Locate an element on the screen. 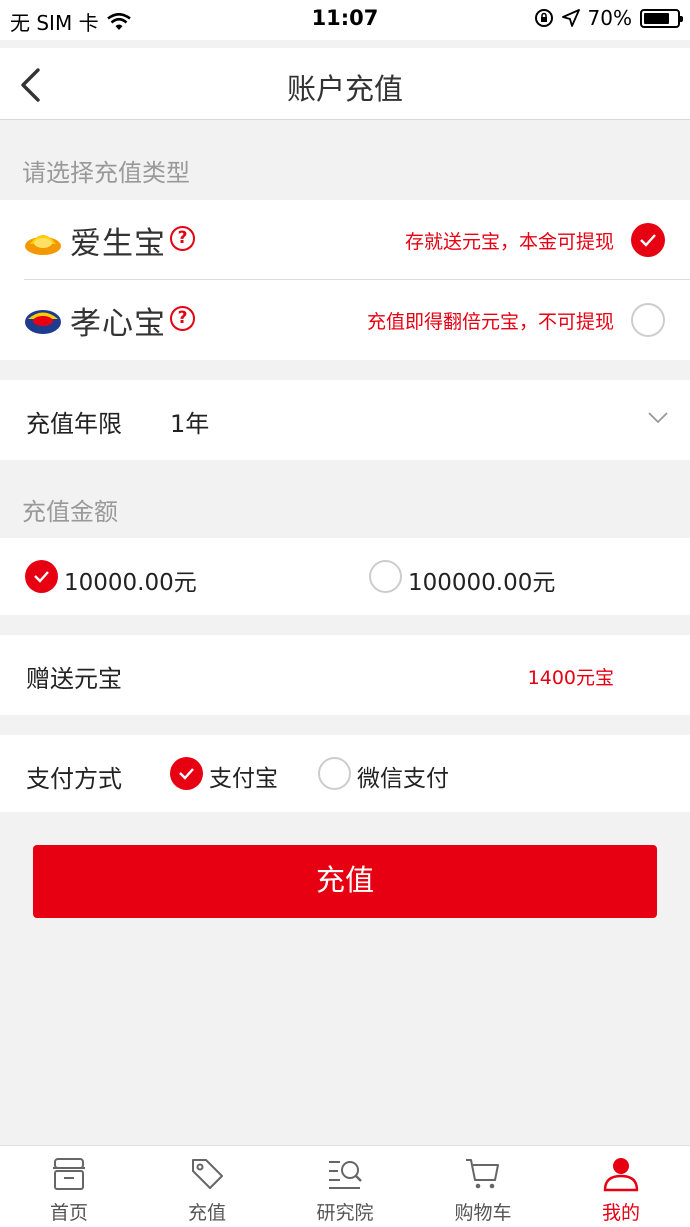 Image resolution: width=690 pixels, height=1227 pixels. payment-option-alipay: 支付宝 is located at coordinates (243, 776).